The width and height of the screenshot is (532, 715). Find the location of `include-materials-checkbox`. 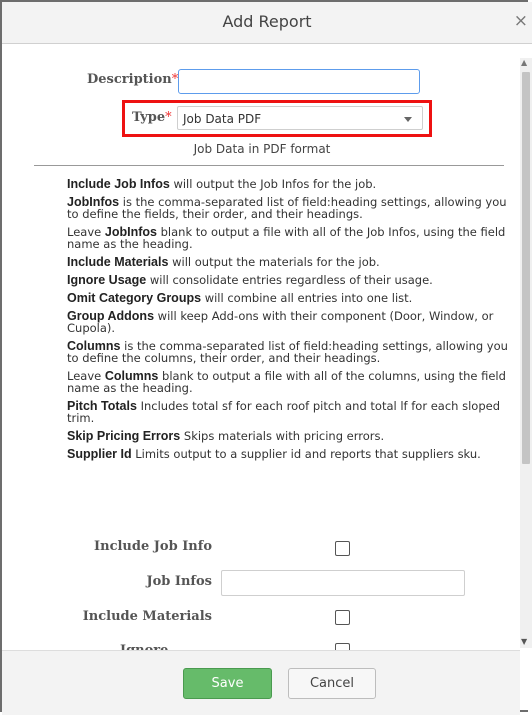

include-materials-checkbox is located at coordinates (342, 617).